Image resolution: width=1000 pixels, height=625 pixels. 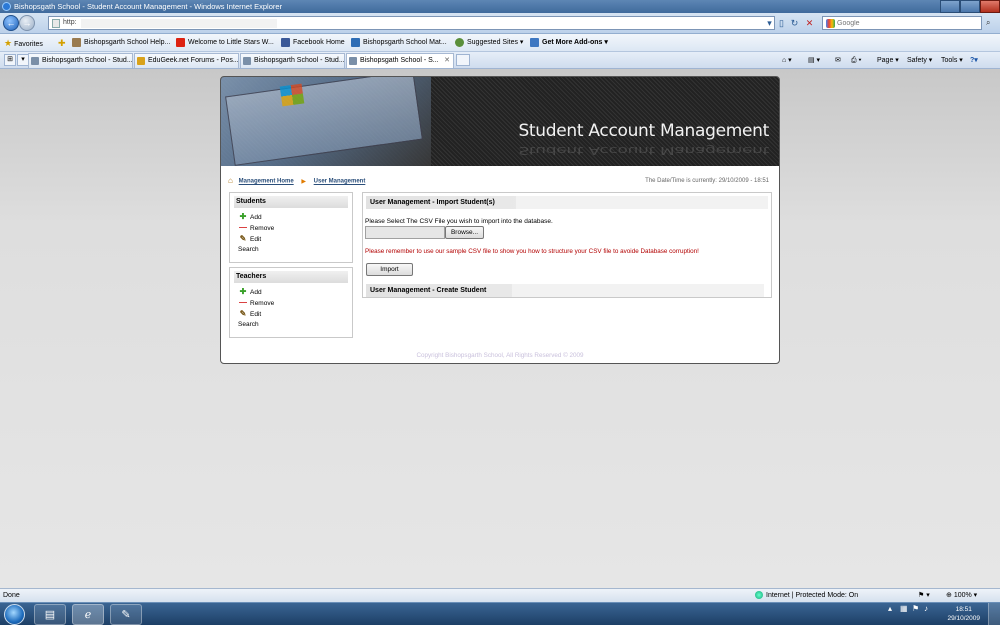 What do you see at coordinates (806, 595) in the screenshot?
I see `security-zone: Internet | Protected Mode: On` at bounding box center [806, 595].